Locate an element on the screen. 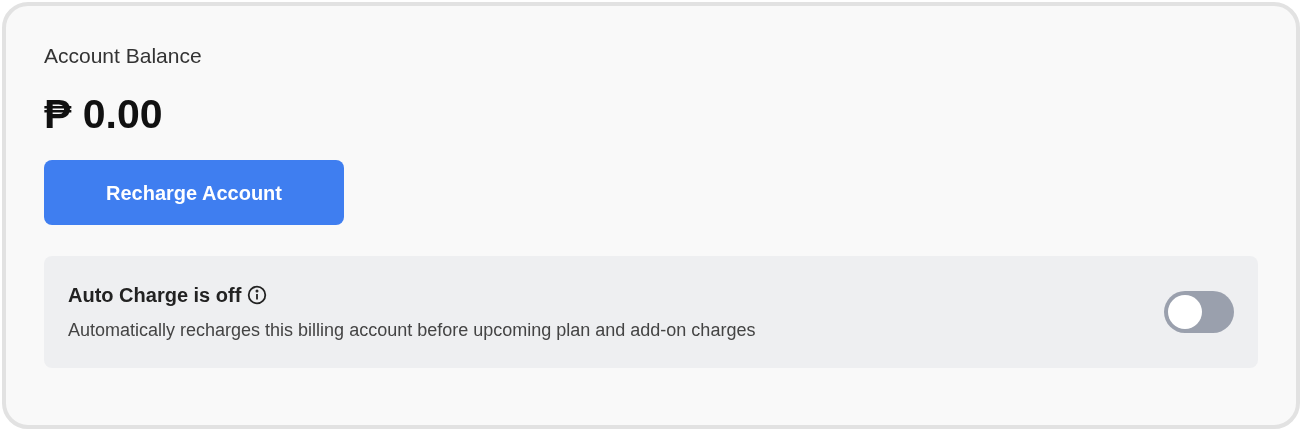 The height and width of the screenshot is (431, 1302). auto-charge-toggle is located at coordinates (1199, 312).